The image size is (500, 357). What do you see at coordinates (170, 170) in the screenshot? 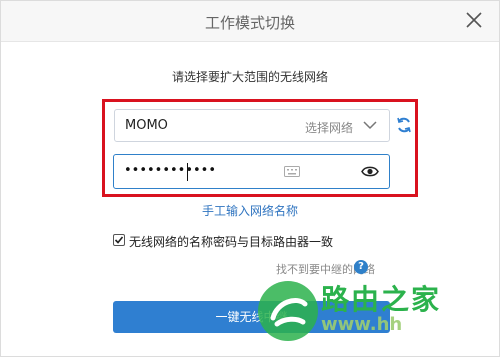
I see `password-value: ••••••••••••` at bounding box center [170, 170].